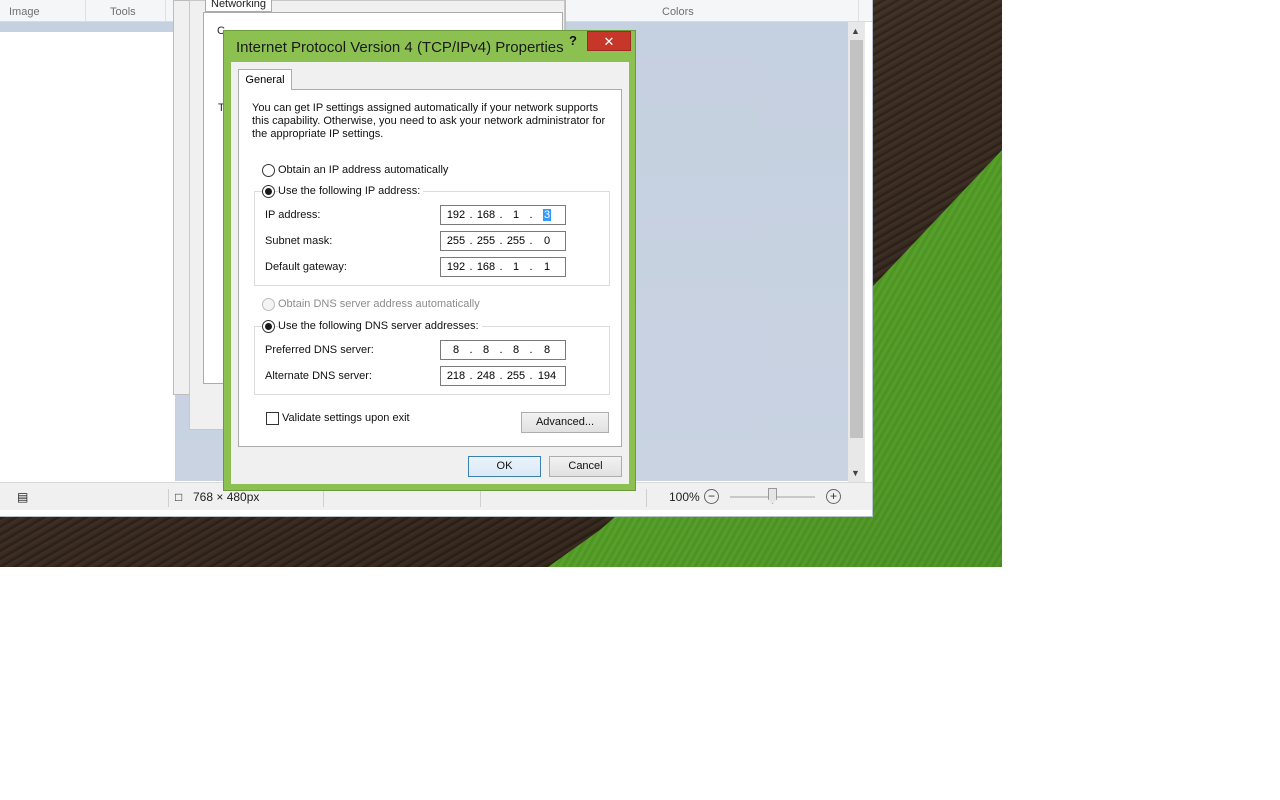 The width and height of the screenshot is (1280, 800). Describe the element at coordinates (855, 31) in the screenshot. I see `scroll-up-icon: ▲` at that location.